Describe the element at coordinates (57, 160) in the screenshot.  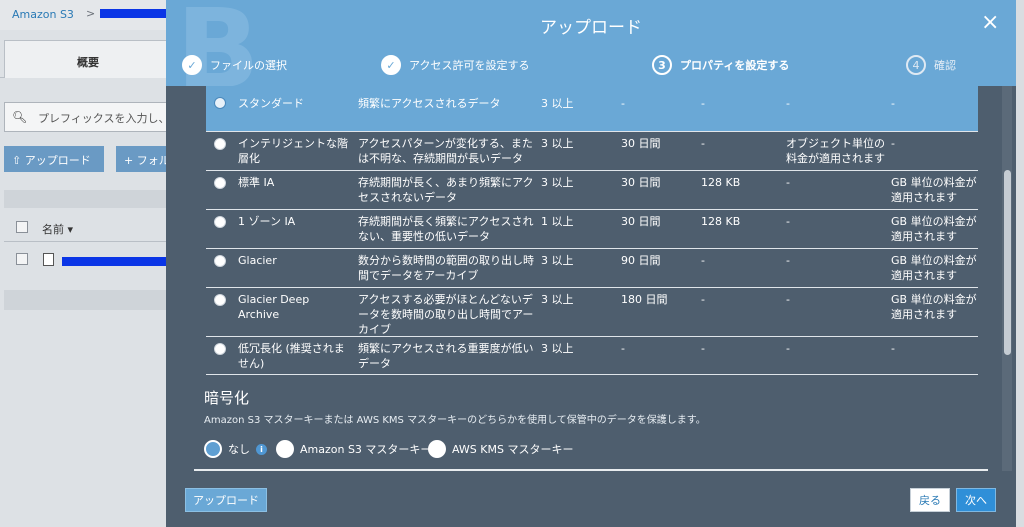
I see `bg-upload-label: アップロード` at that location.